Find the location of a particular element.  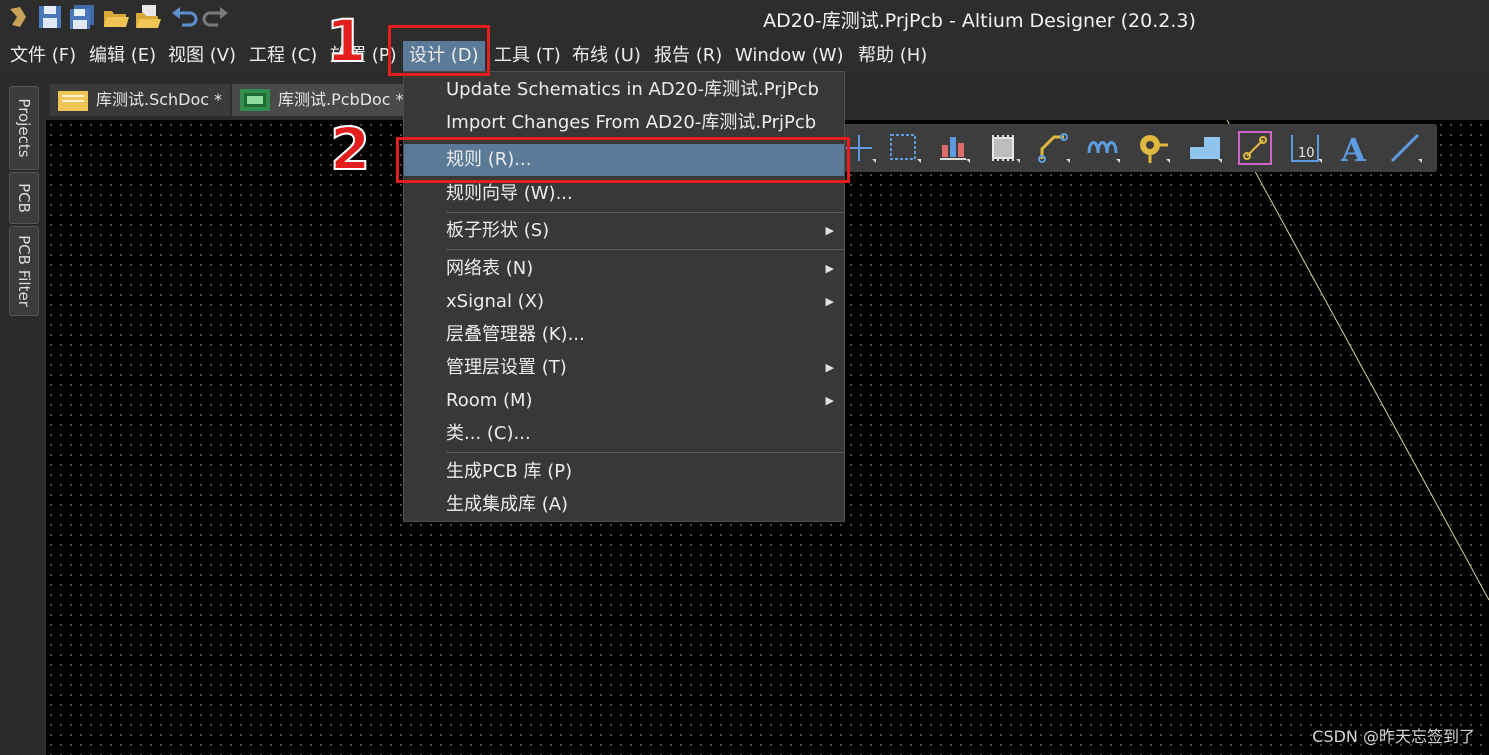

menu-view: 视图 (V) is located at coordinates (202, 56).